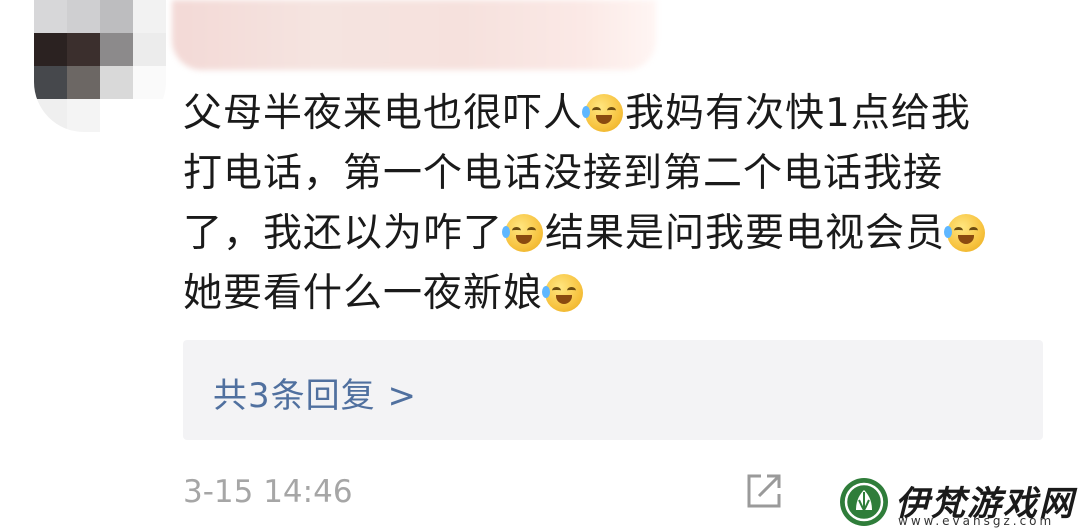  What do you see at coordinates (563, 173) in the screenshot?
I see `comment-line-segment: 打电话，第一个电话没接到第二个电话我接` at bounding box center [563, 173].